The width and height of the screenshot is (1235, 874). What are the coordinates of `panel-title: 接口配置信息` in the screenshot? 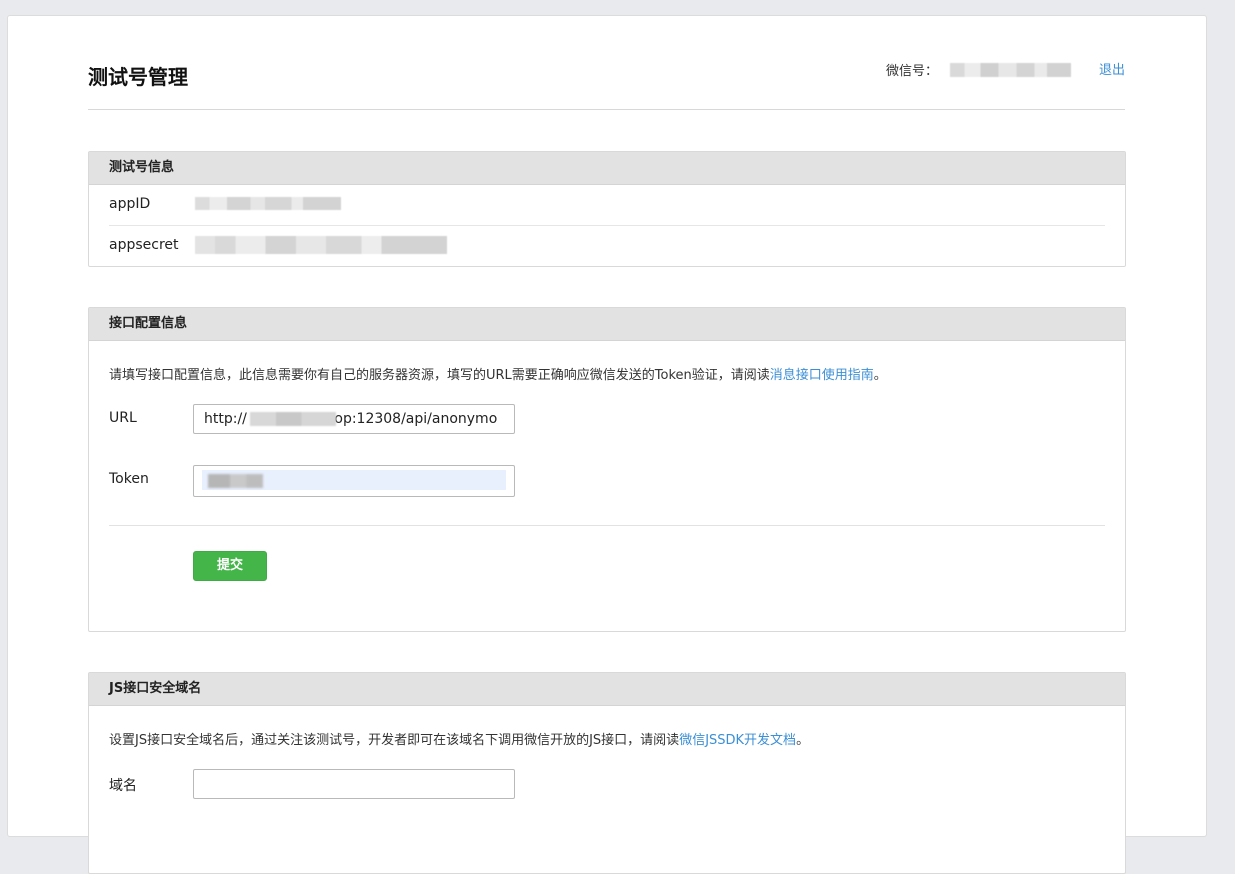 It's located at (607, 324).